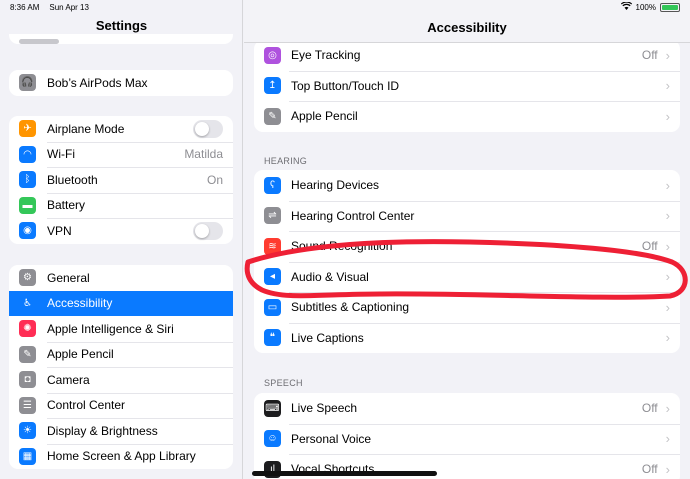 This screenshot has height=479, width=690. What do you see at coordinates (66, 205) in the screenshot?
I see `sidebar-item-label: Battery` at bounding box center [66, 205].